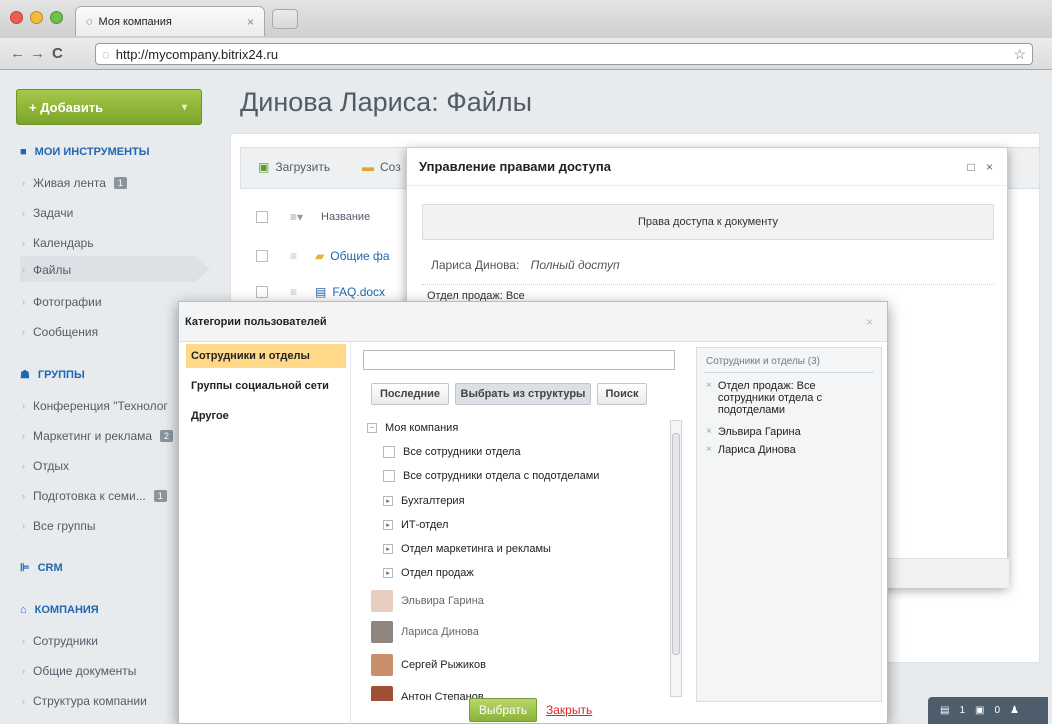 The height and width of the screenshot is (724, 1052). I want to click on sidebar-item-live-feed: › Живая лента 1, so click(74, 183).